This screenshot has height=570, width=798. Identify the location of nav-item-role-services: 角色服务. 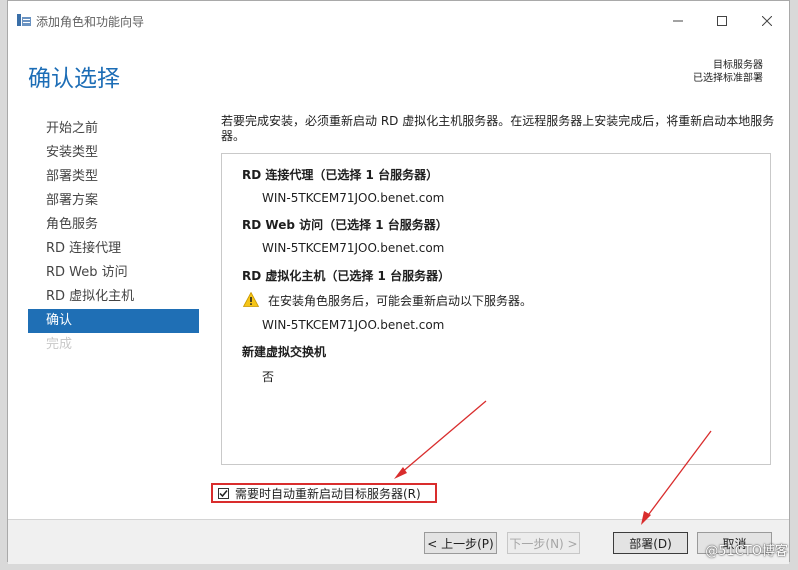
(113, 225).